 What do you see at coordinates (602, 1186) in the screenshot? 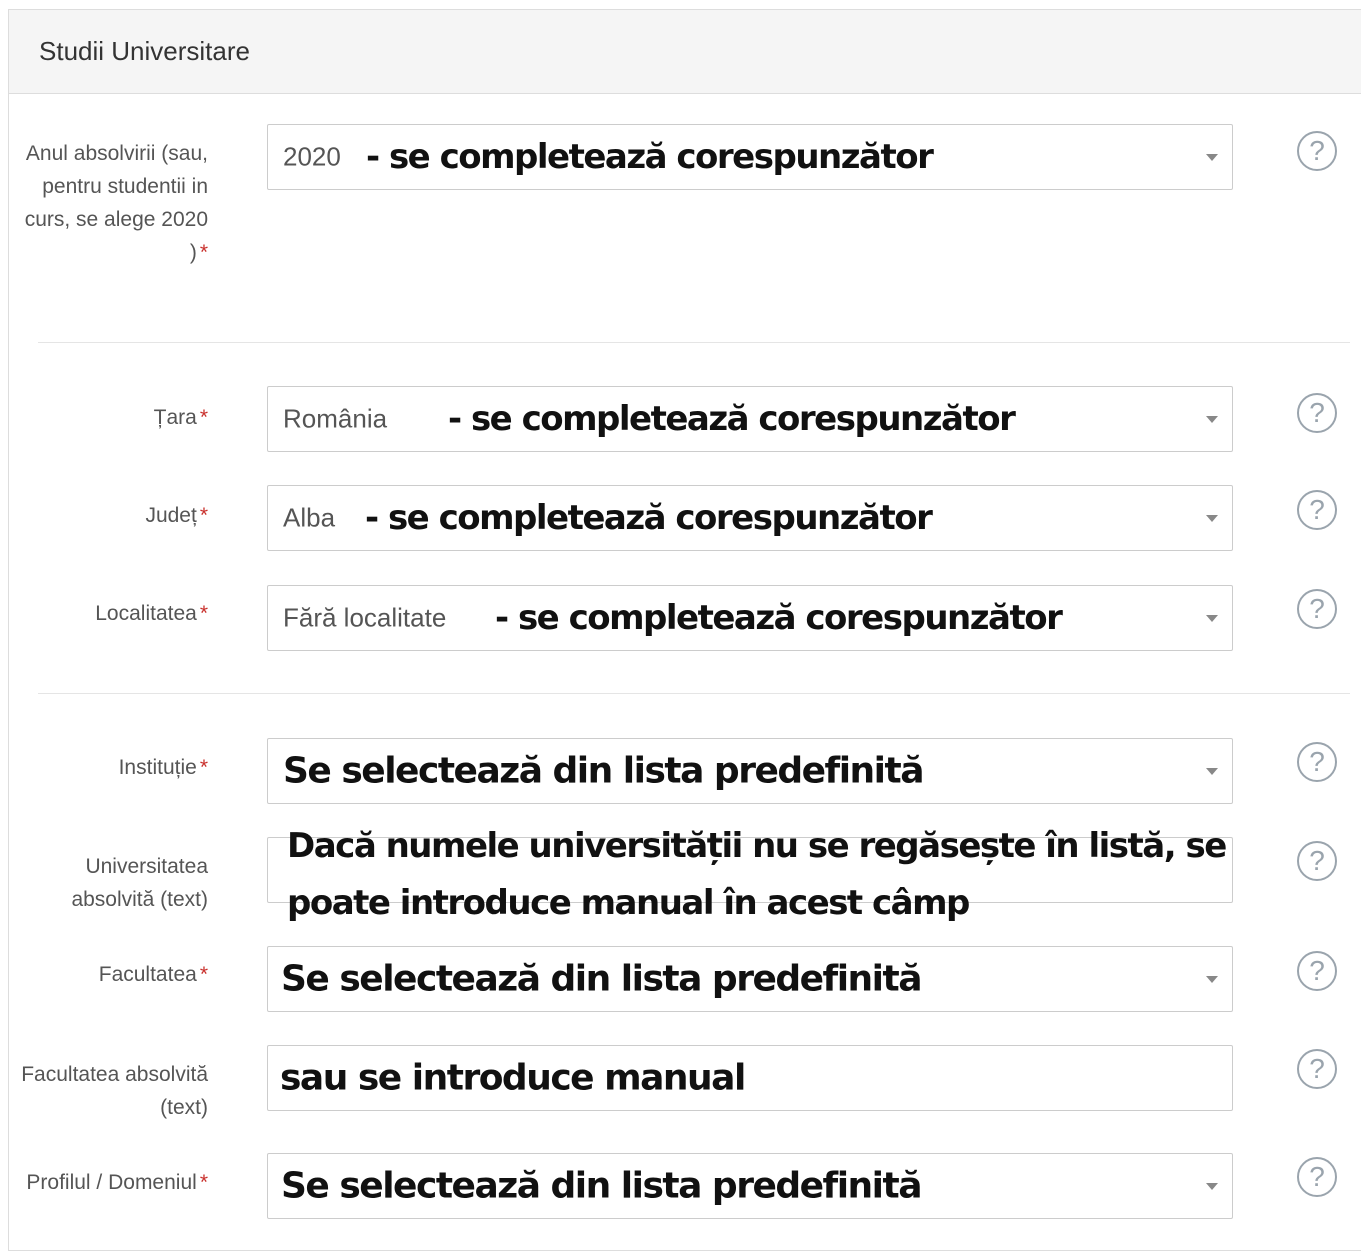
I see `profilul-domeniul-note: Se selectează din lista predefinită` at bounding box center [602, 1186].